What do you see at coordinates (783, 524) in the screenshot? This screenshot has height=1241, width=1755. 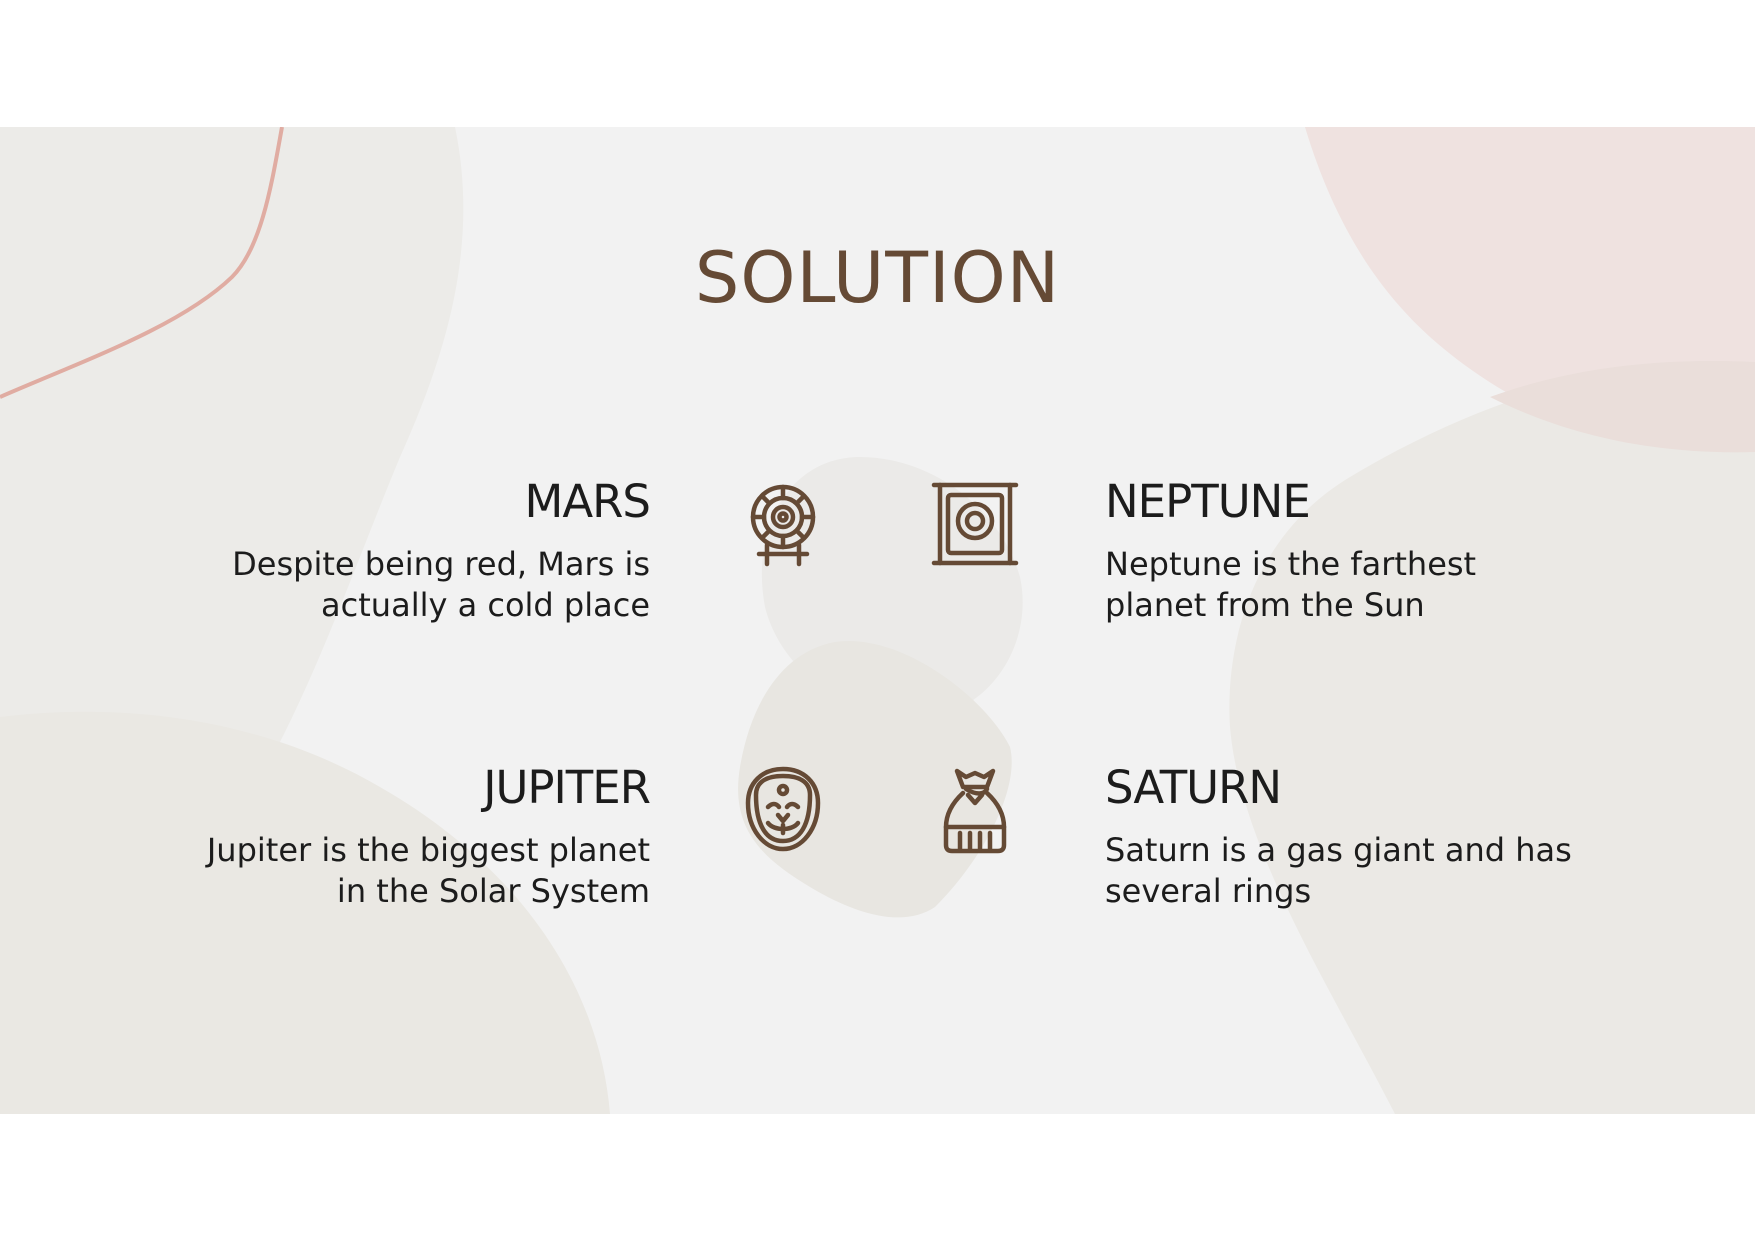 I see `gong-target-icon` at bounding box center [783, 524].